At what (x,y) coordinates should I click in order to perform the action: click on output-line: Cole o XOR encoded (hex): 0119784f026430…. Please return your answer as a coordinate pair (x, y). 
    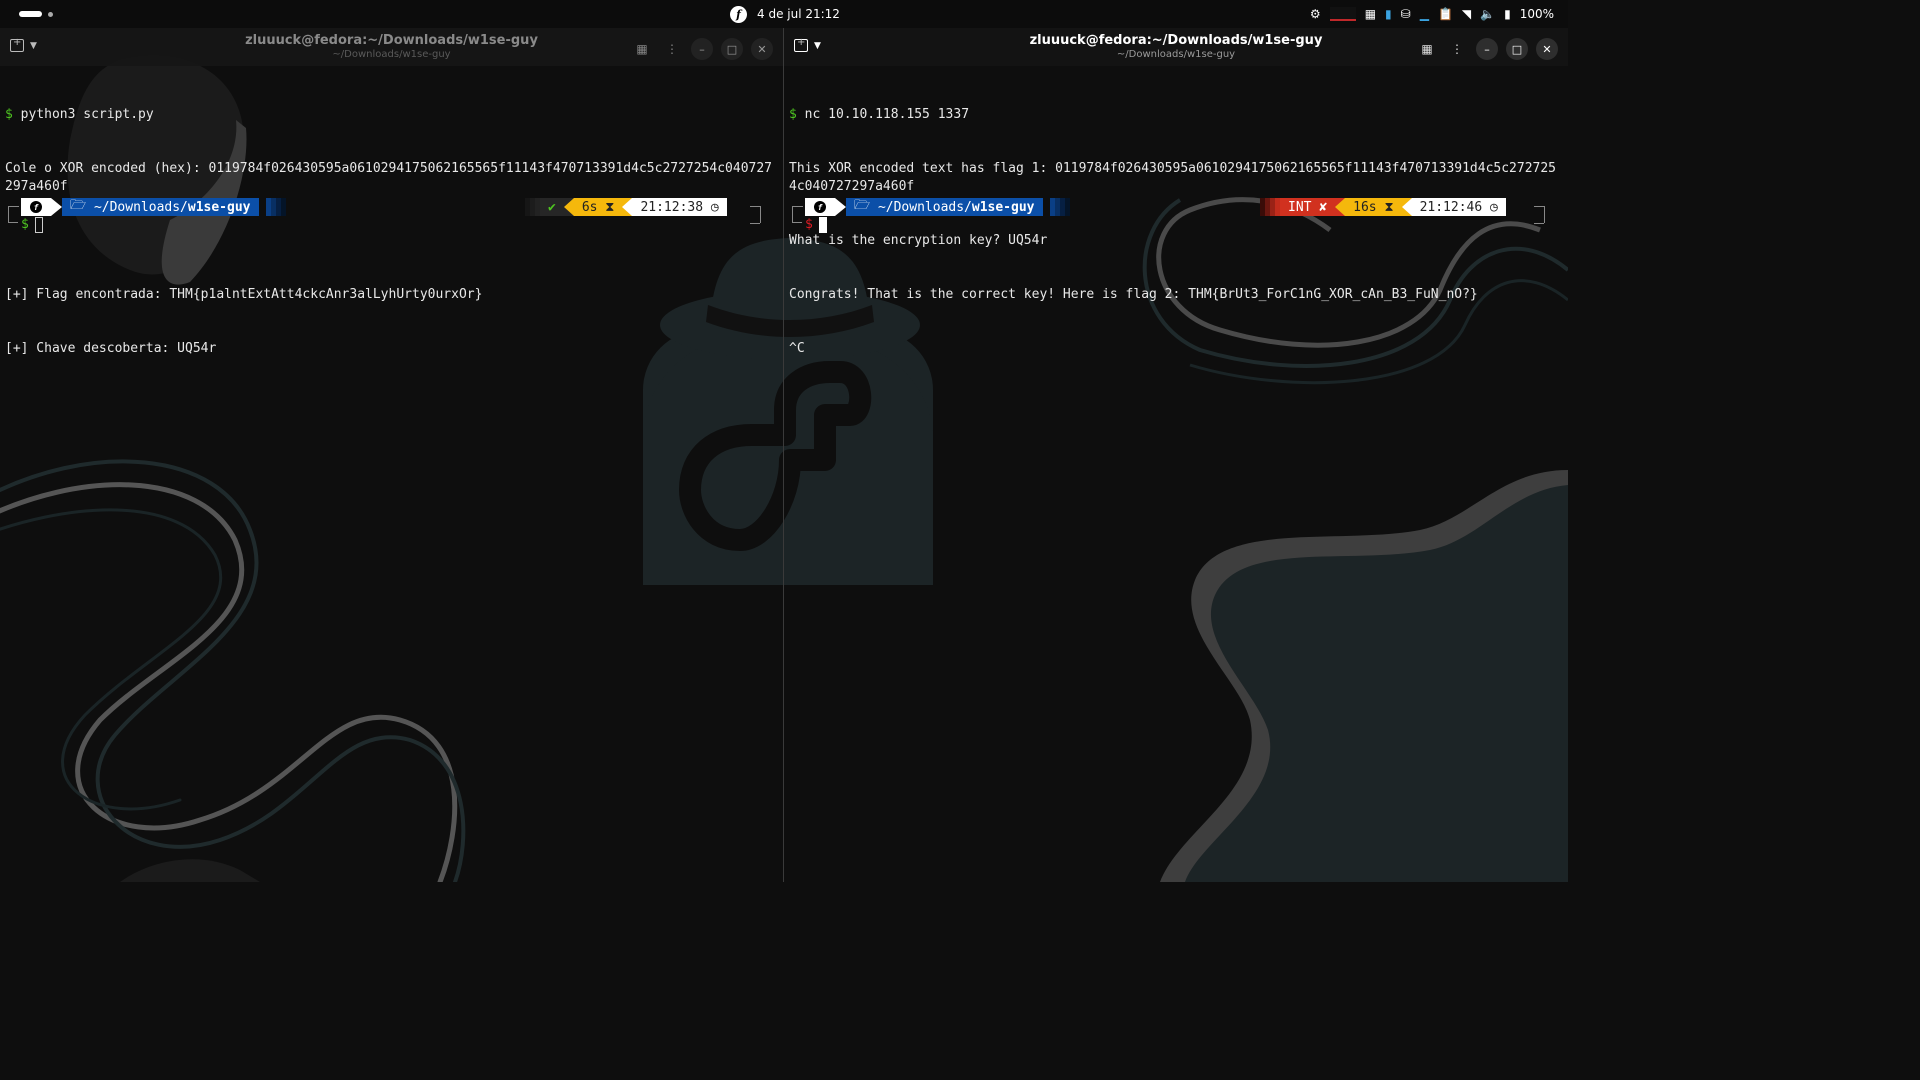
    Looking at the image, I should click on (389, 177).